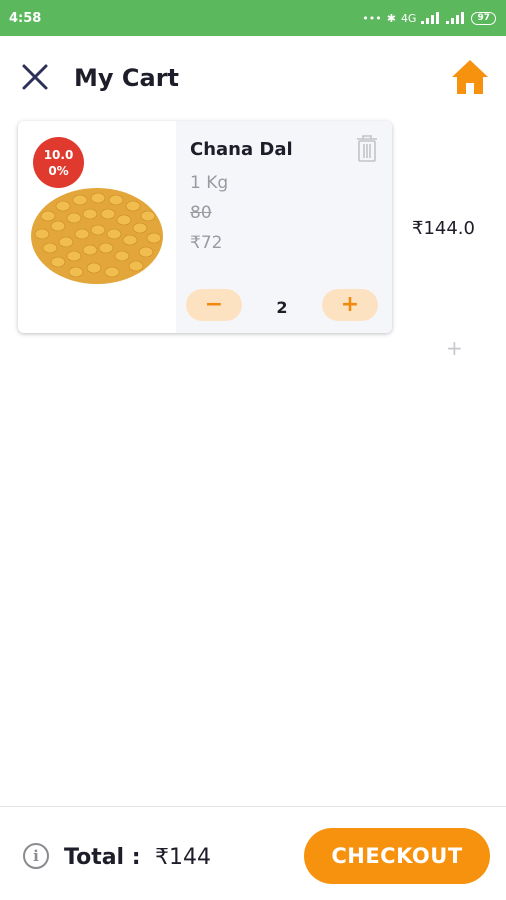 Image resolution: width=506 pixels, height=900 pixels. What do you see at coordinates (36, 856) in the screenshot?
I see `info-icon: i` at bounding box center [36, 856].